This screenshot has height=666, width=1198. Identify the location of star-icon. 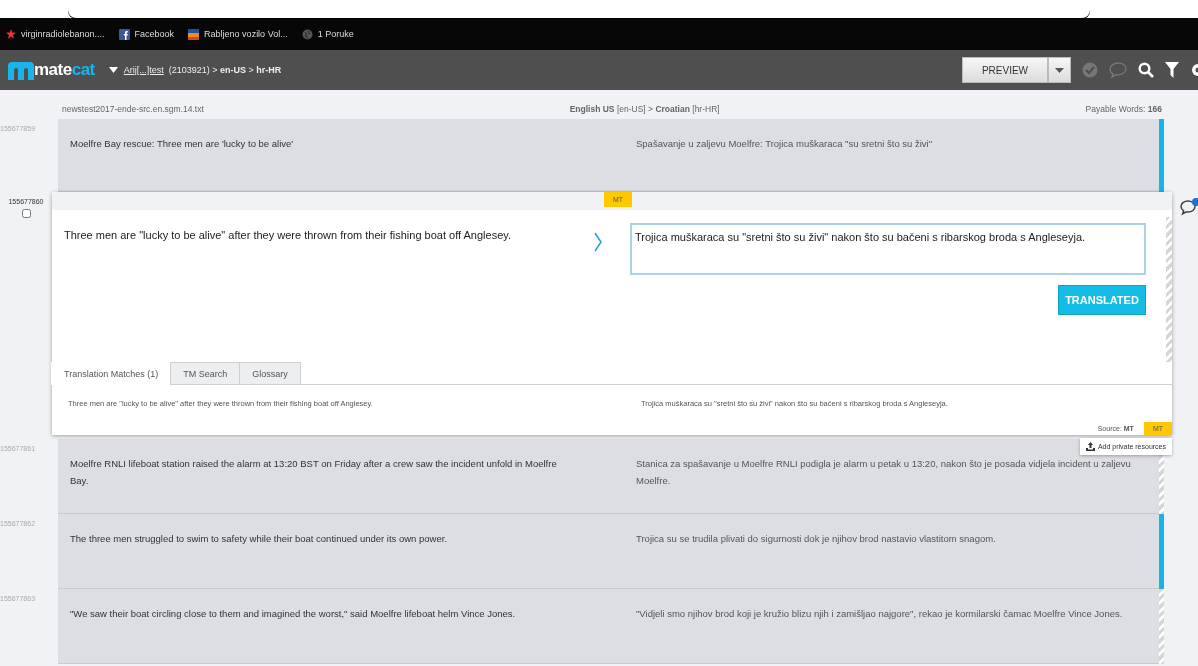
(11, 34).